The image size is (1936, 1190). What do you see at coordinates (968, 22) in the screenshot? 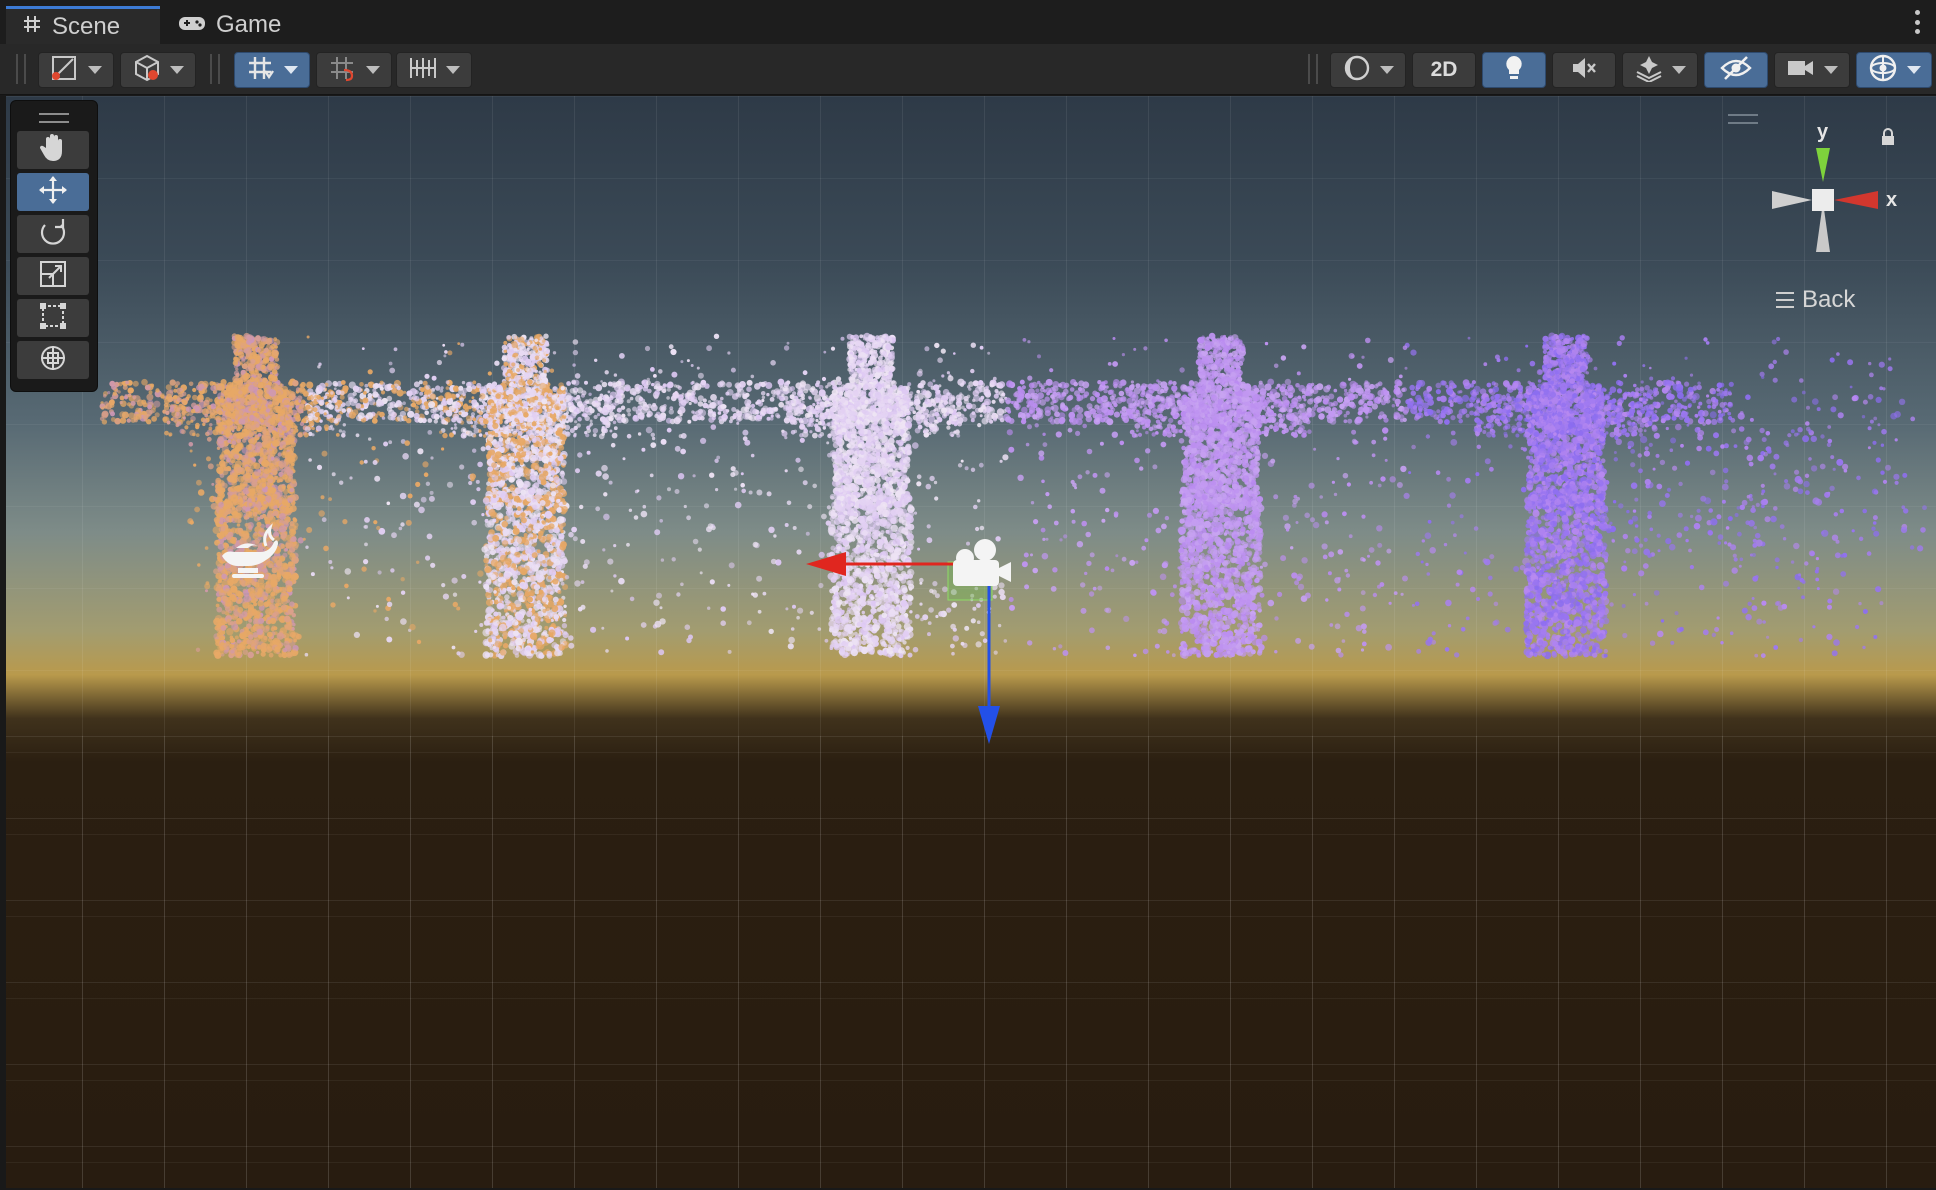
I see `tab-bar: Scene Game` at bounding box center [968, 22].